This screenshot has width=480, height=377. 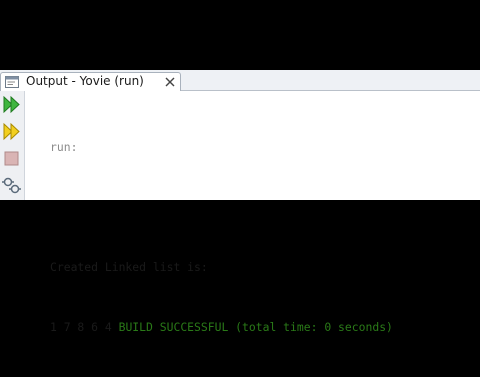 What do you see at coordinates (11, 185) in the screenshot?
I see `settings-icon` at bounding box center [11, 185].